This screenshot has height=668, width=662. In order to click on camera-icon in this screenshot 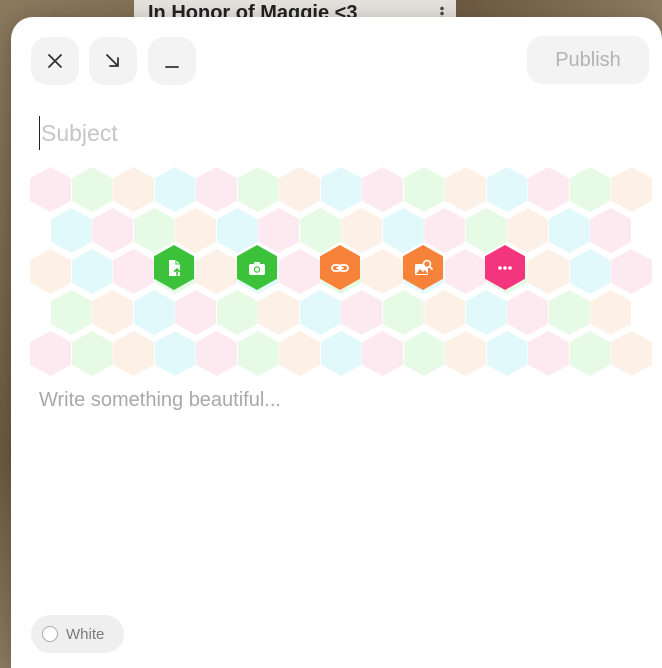, I will do `click(257, 268)`.